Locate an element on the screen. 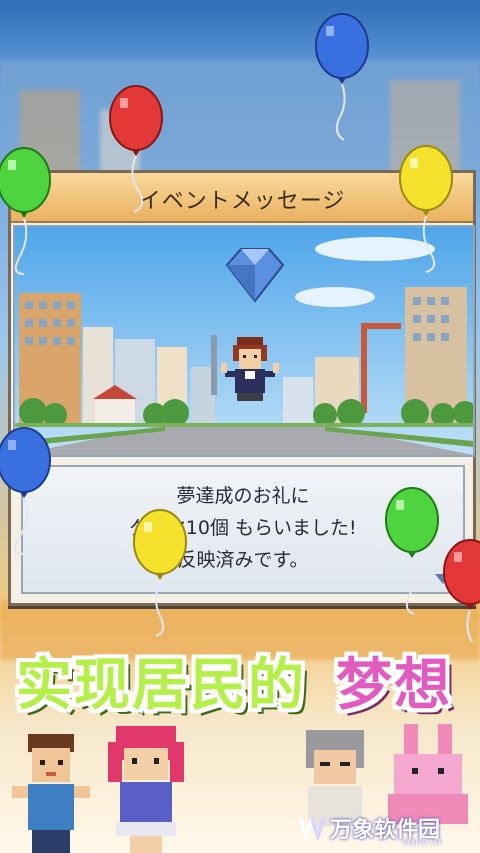 The width and height of the screenshot is (480, 853). watermark-logo-icon is located at coordinates (312, 828).